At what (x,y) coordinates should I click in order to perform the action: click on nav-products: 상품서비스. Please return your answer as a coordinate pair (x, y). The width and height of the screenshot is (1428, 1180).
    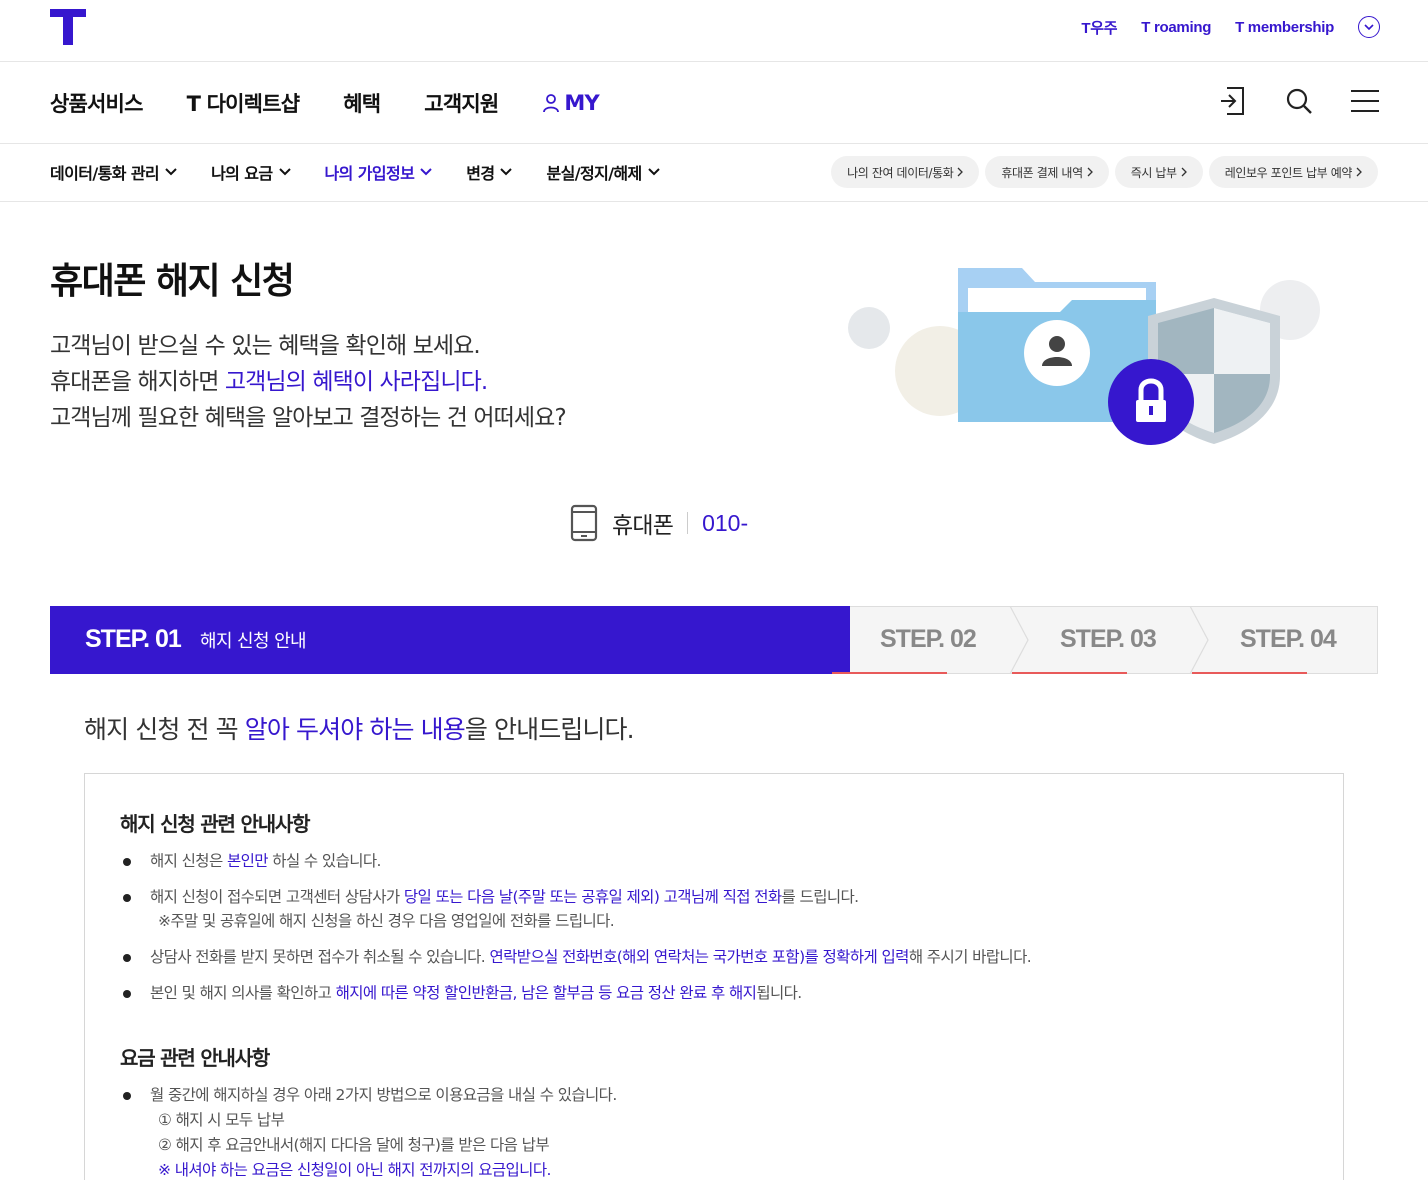
    Looking at the image, I should click on (96, 103).